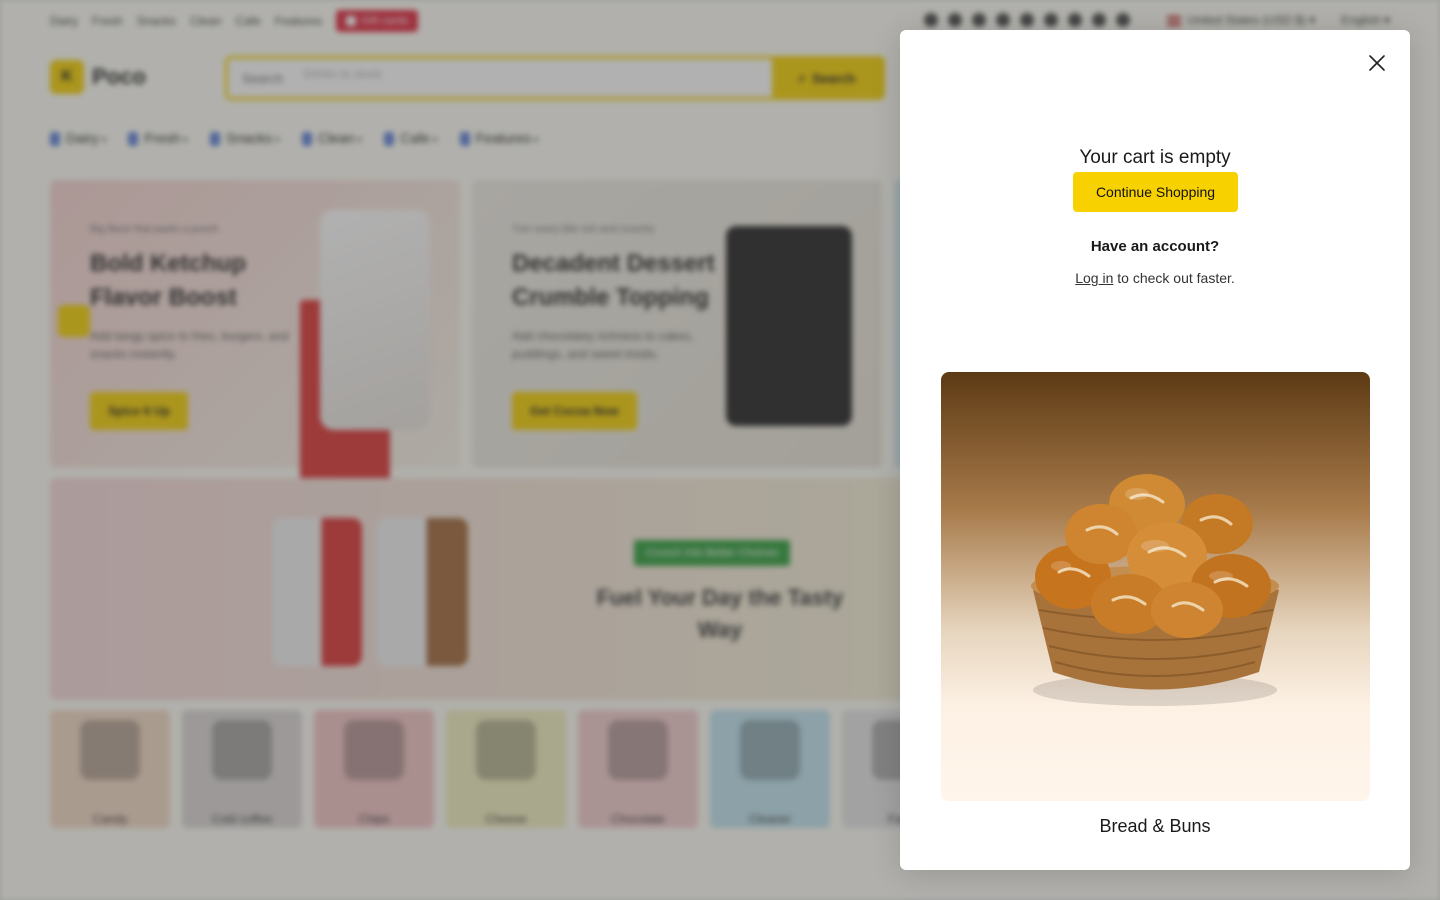 This screenshot has height=900, width=1440. Describe the element at coordinates (1155, 157) in the screenshot. I see `cart-empty-title: Your cart is empty` at that location.